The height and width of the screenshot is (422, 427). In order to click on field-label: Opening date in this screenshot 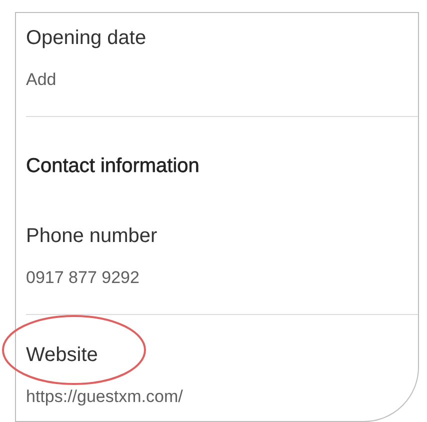, I will do `click(86, 38)`.